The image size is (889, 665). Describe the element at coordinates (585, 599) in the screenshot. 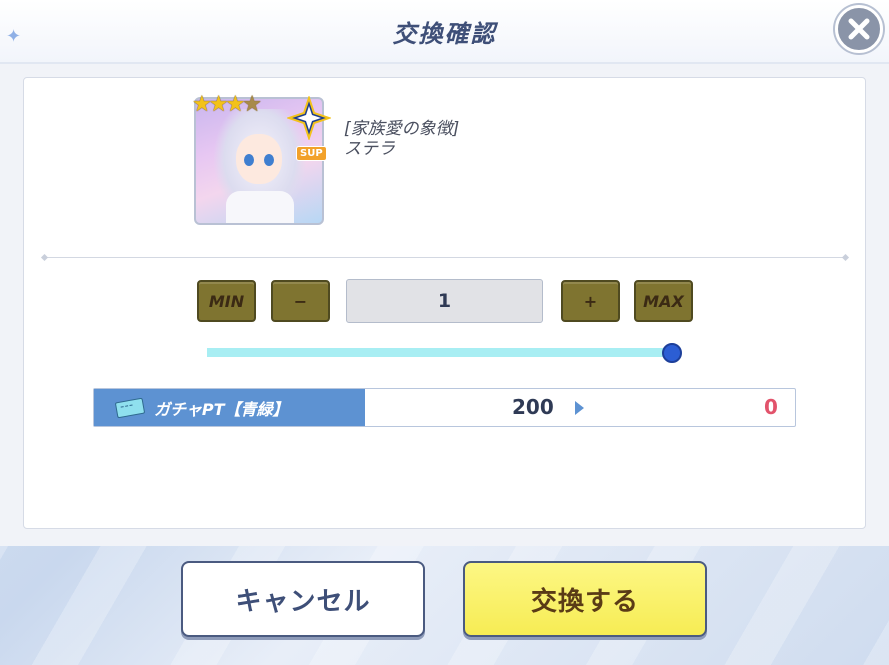

I see `confirm-exchange-button: 交換する` at that location.